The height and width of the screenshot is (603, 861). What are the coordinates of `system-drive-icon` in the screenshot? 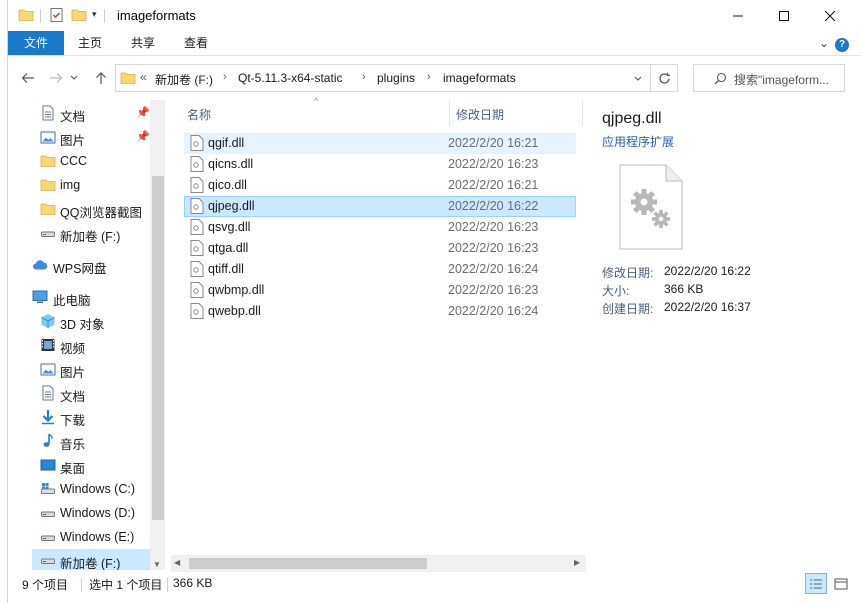 It's located at (48, 489).